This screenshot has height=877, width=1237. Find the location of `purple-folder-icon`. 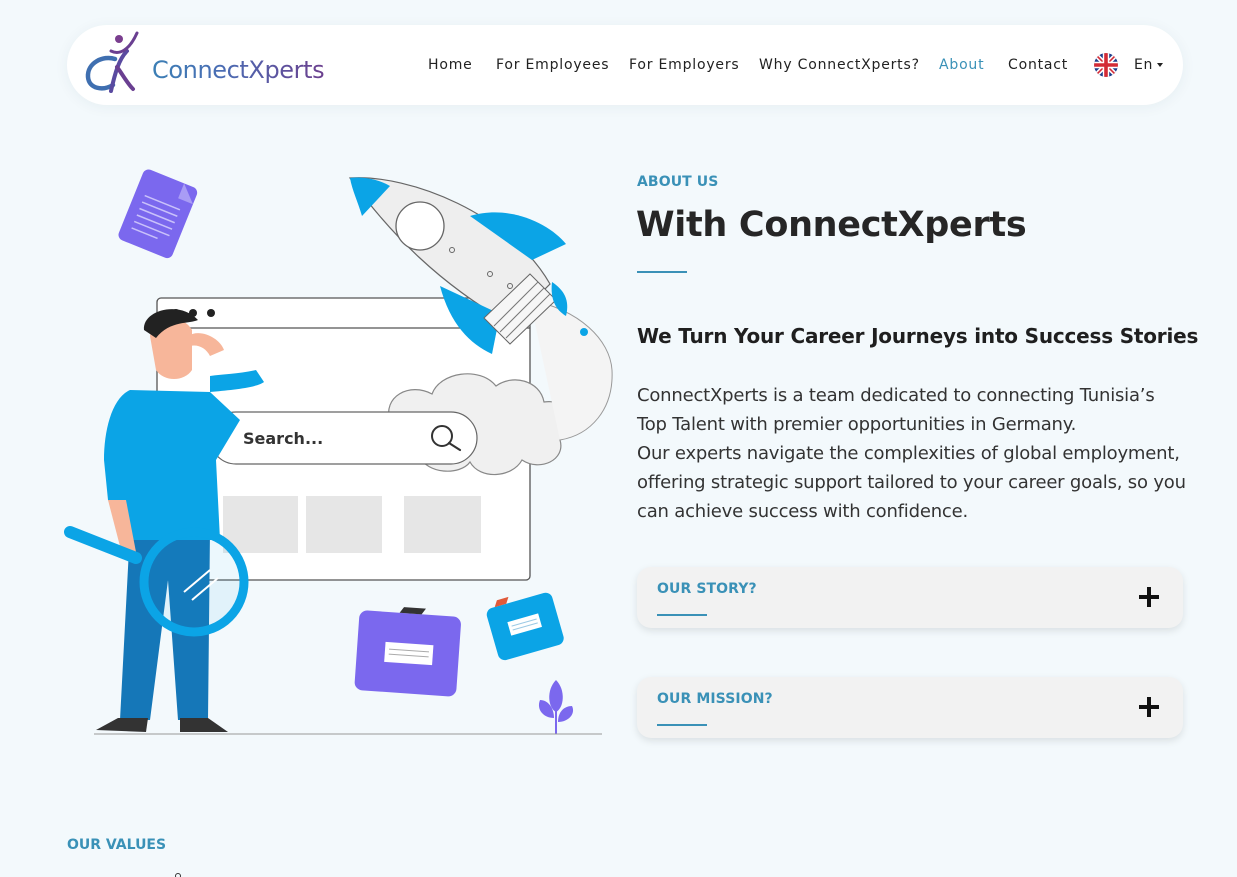

purple-folder-icon is located at coordinates (407, 652).